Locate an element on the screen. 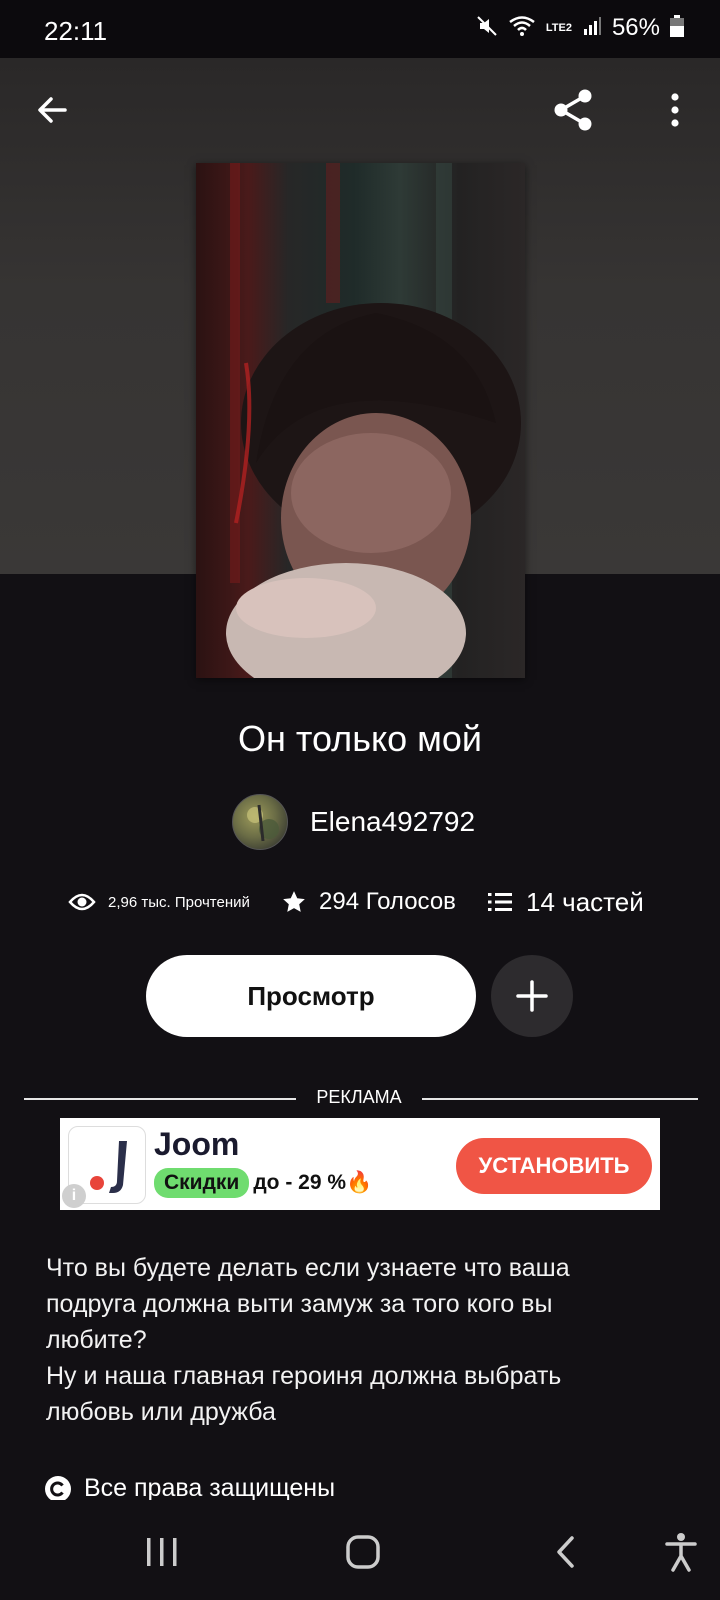  back-icon is located at coordinates (565, 1552).